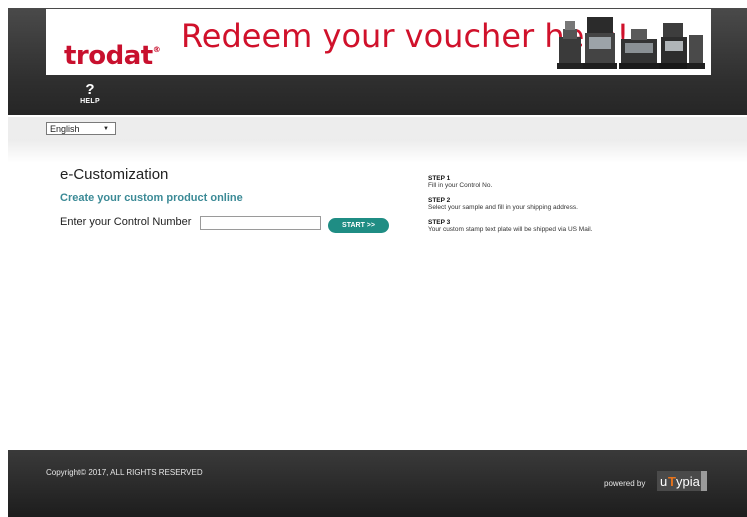 Image resolution: width=747 pixels, height=517 pixels. Describe the element at coordinates (124, 472) in the screenshot. I see `copyright-text: Copyright© 2017, ALL RIGHTS RESERVED` at that location.